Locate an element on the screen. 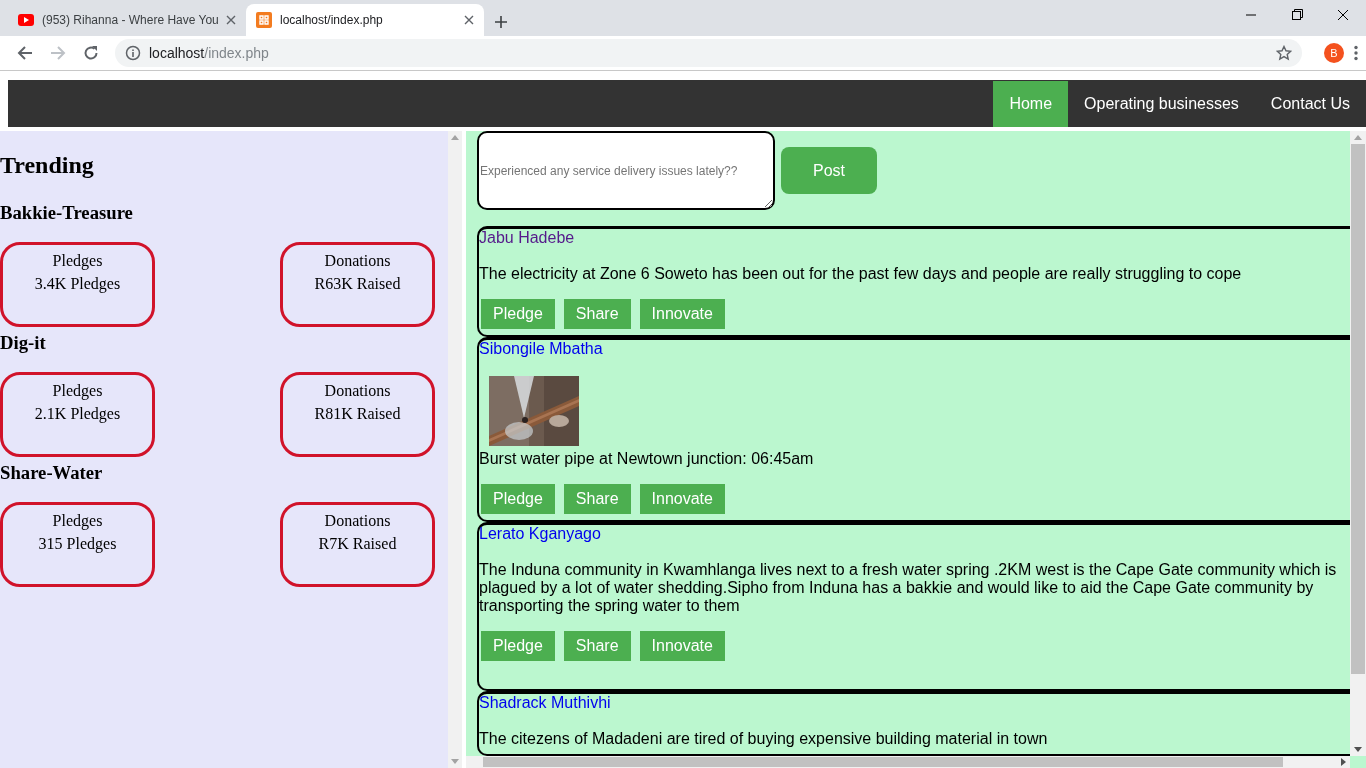 The image size is (1366, 768). profile-avatar: B is located at coordinates (1334, 53).